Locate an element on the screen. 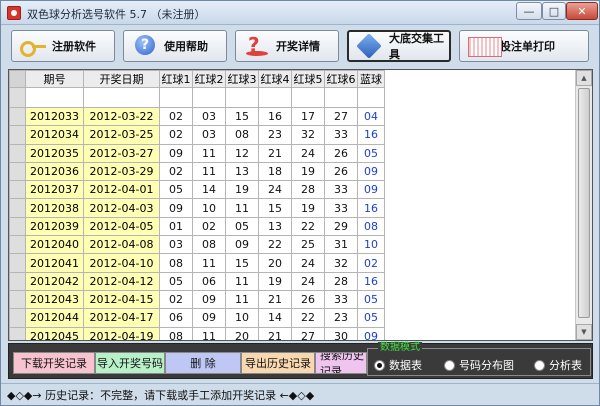  register-button: 注册软件 is located at coordinates (63, 46).